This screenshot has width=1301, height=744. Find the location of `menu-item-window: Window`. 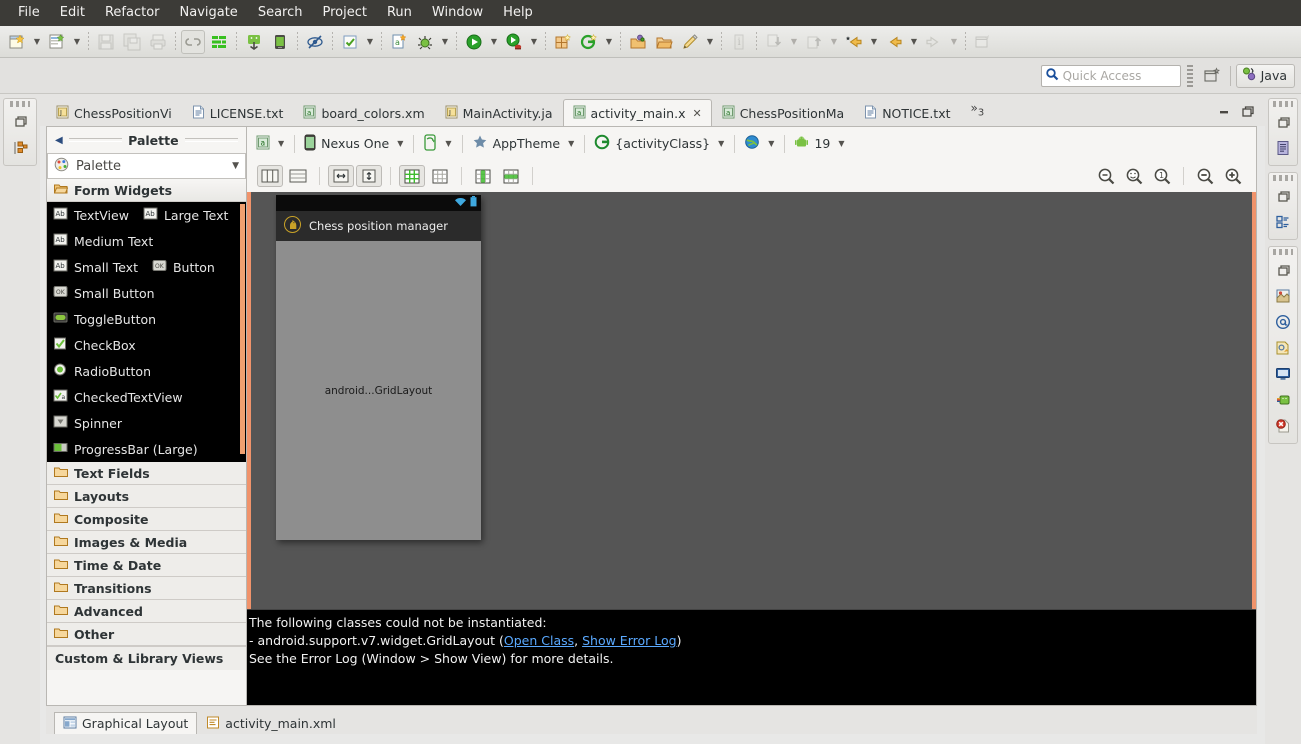

menu-item-window: Window is located at coordinates (457, 13).